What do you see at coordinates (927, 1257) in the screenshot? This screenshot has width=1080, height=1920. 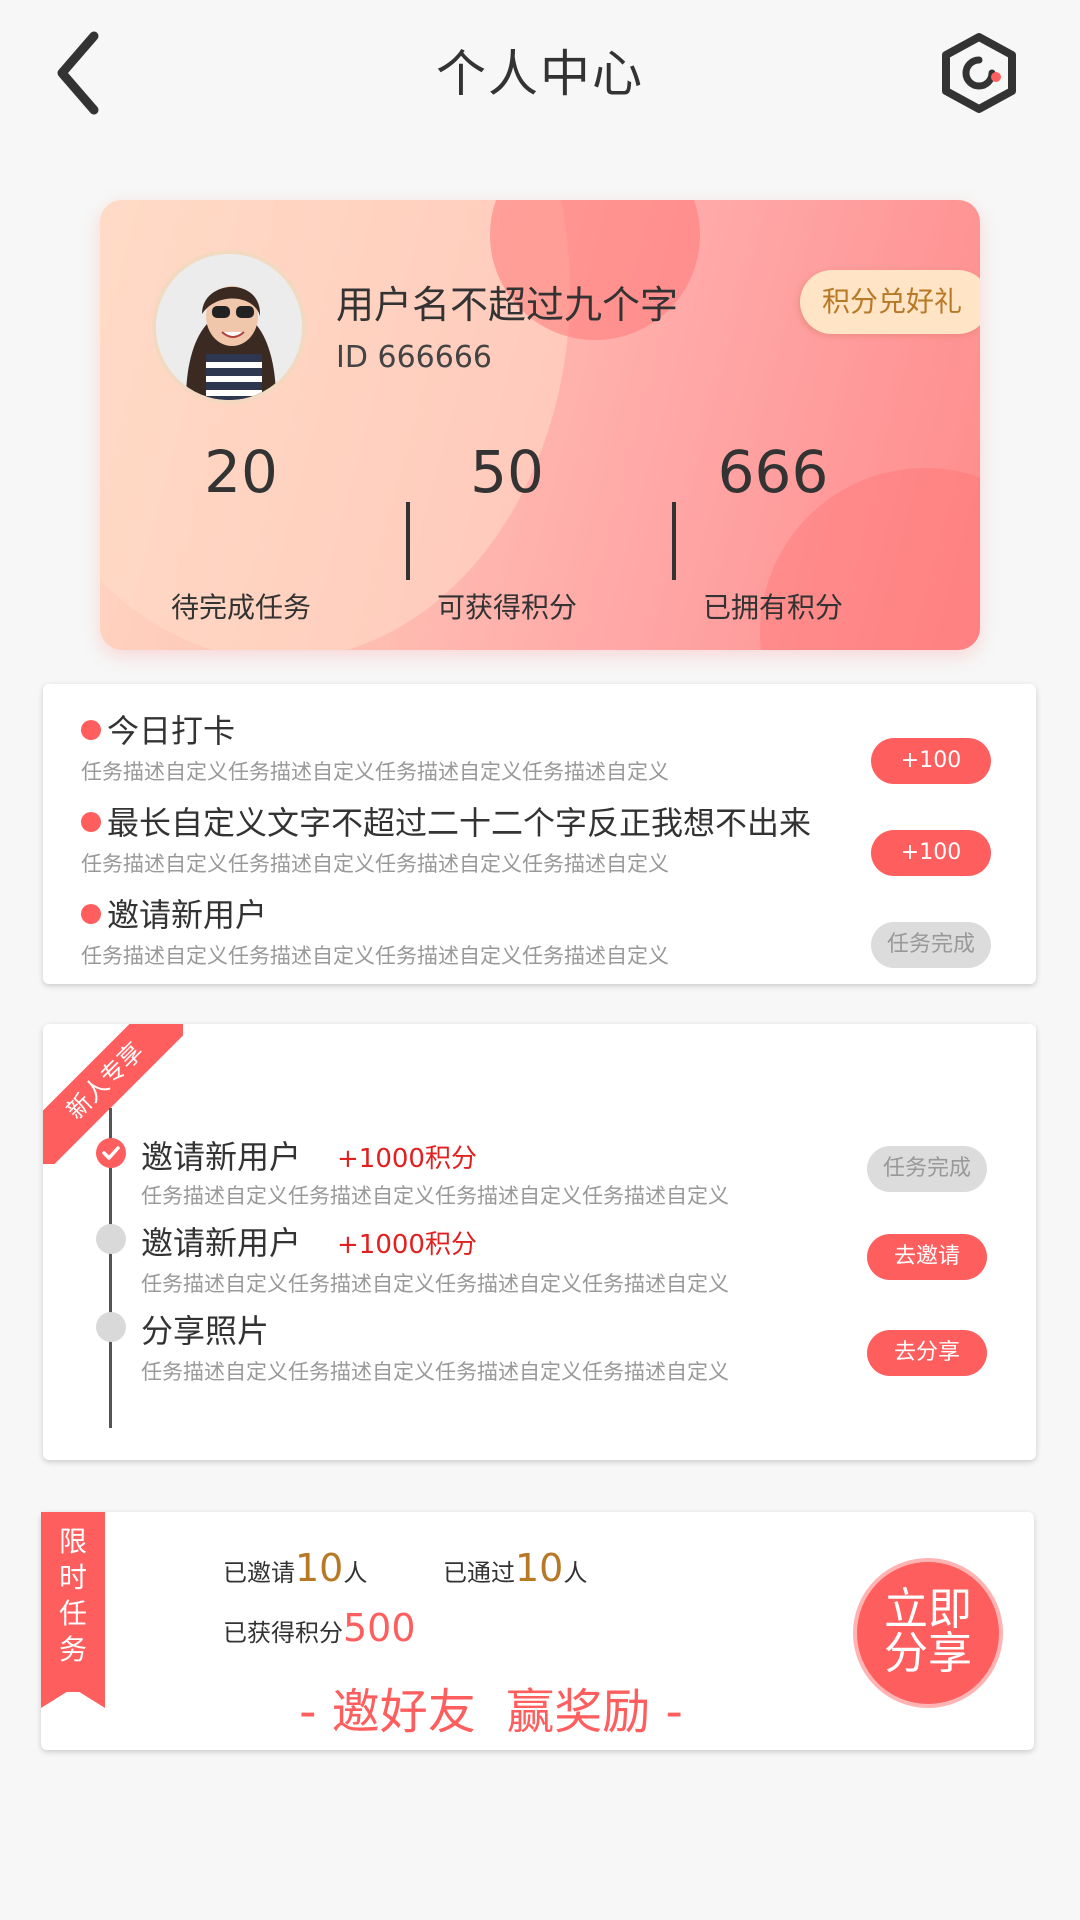 I see `invite-button: 去邀请` at bounding box center [927, 1257].